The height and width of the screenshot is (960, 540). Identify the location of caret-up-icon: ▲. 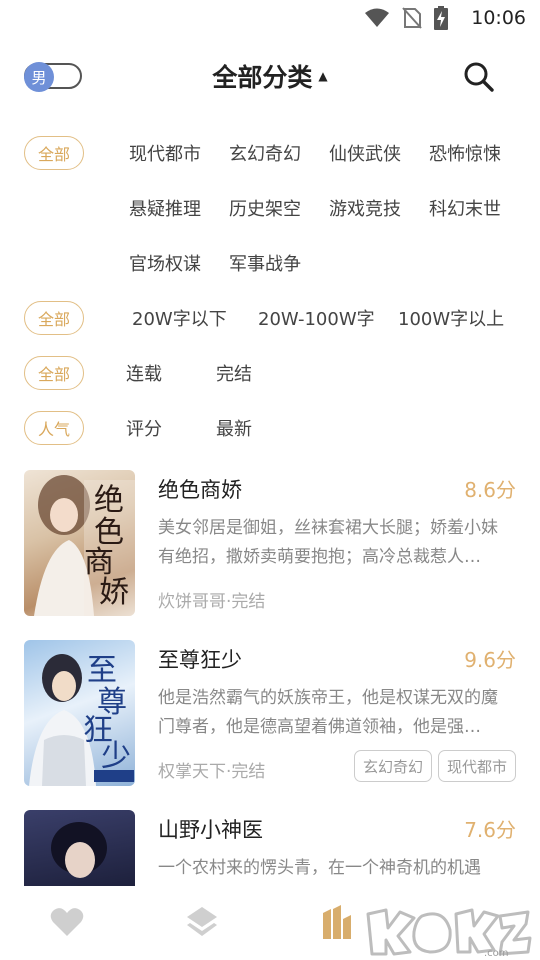
(323, 76).